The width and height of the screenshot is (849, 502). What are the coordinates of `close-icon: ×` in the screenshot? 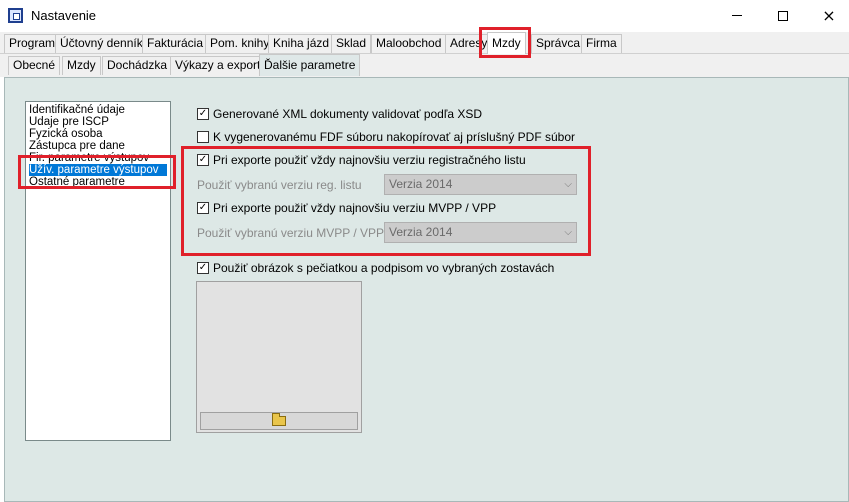 It's located at (829, 15).